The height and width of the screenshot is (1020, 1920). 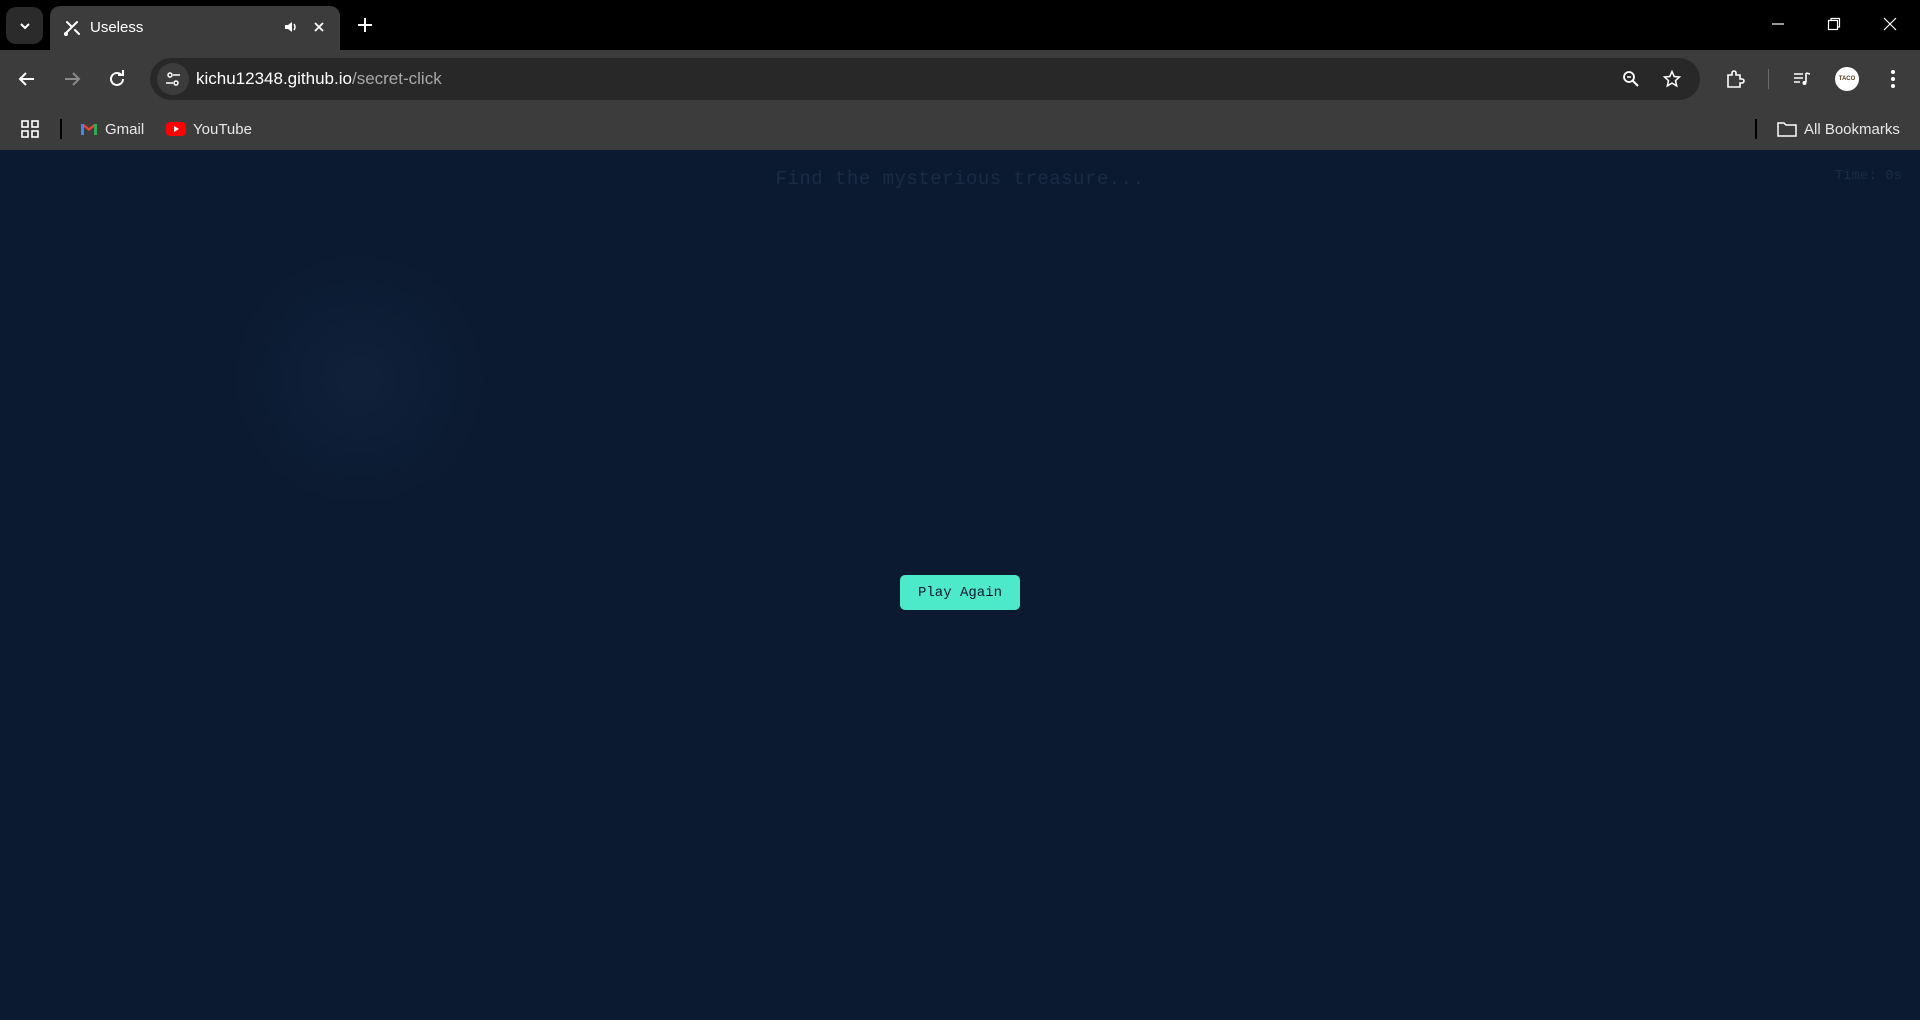 I want to click on star-icon, so click(x=1672, y=79).